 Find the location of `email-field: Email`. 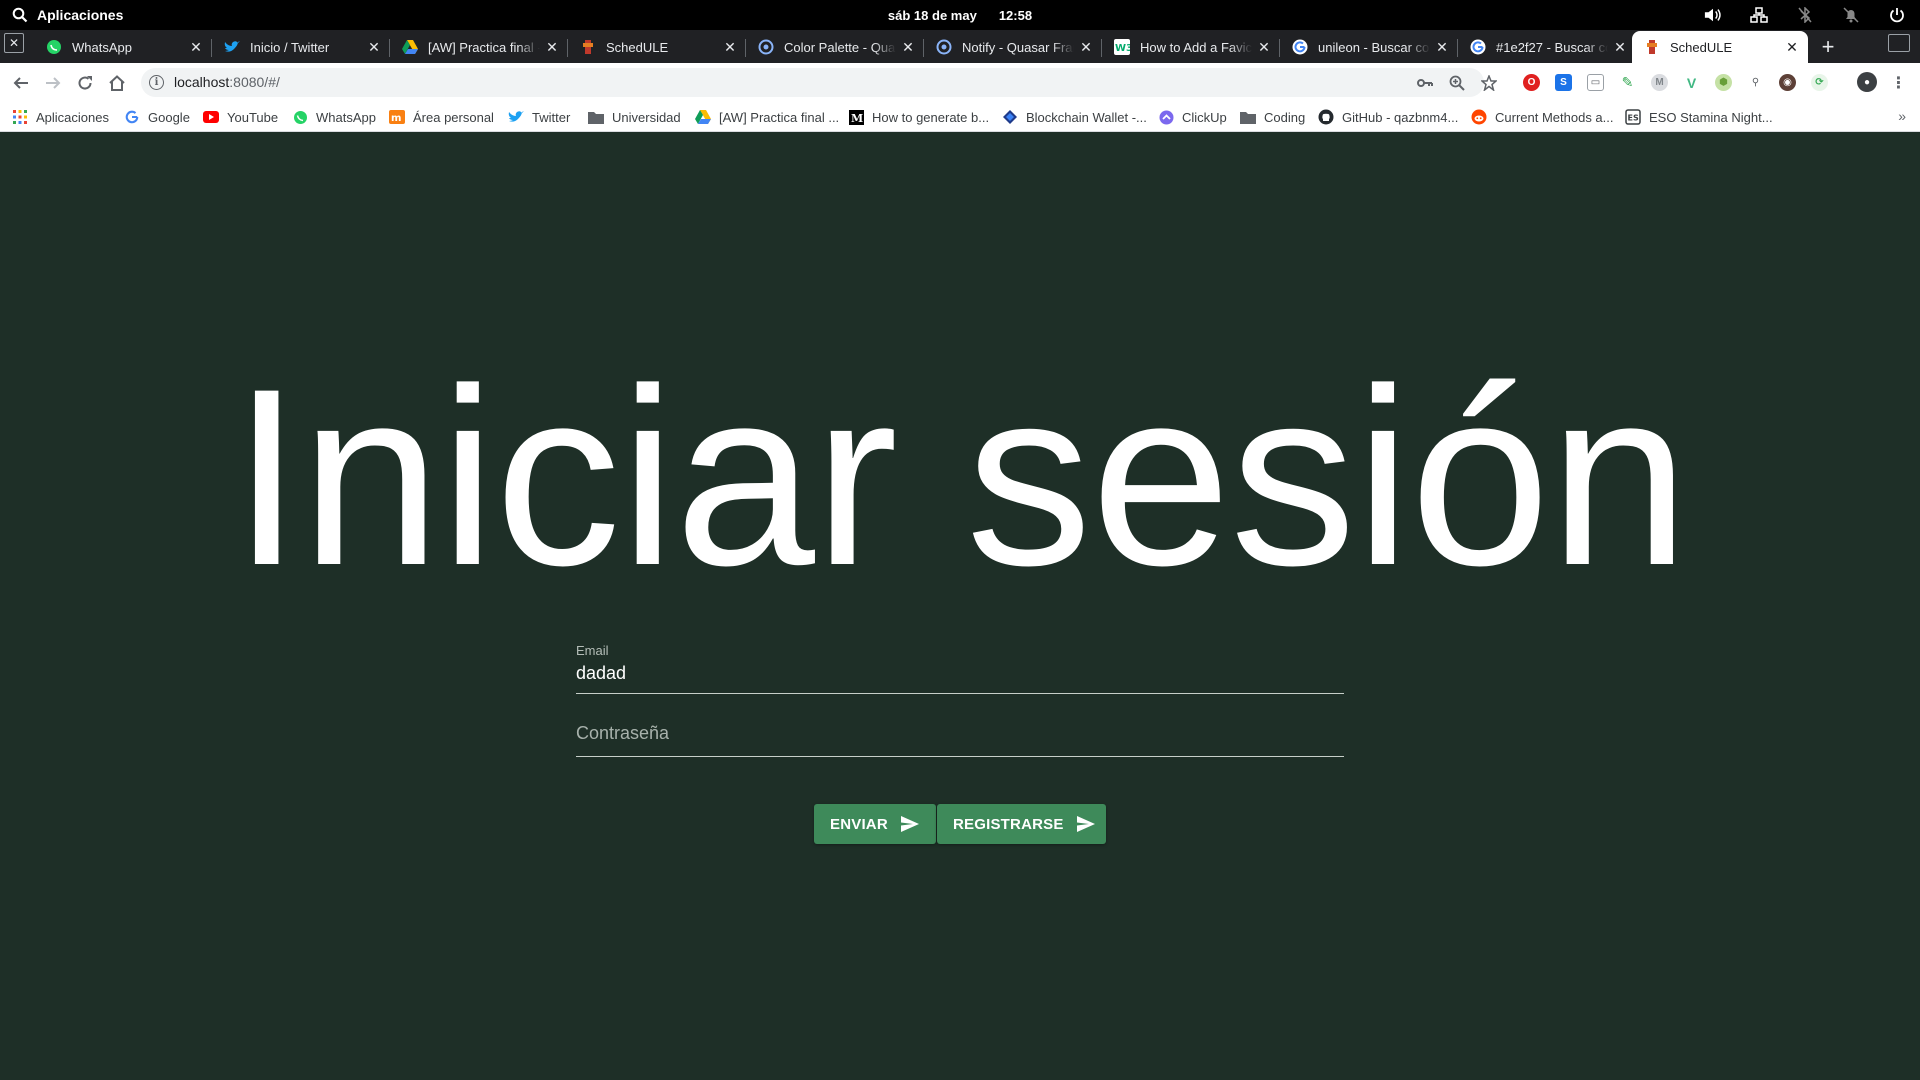

email-field: Email is located at coordinates (960, 668).